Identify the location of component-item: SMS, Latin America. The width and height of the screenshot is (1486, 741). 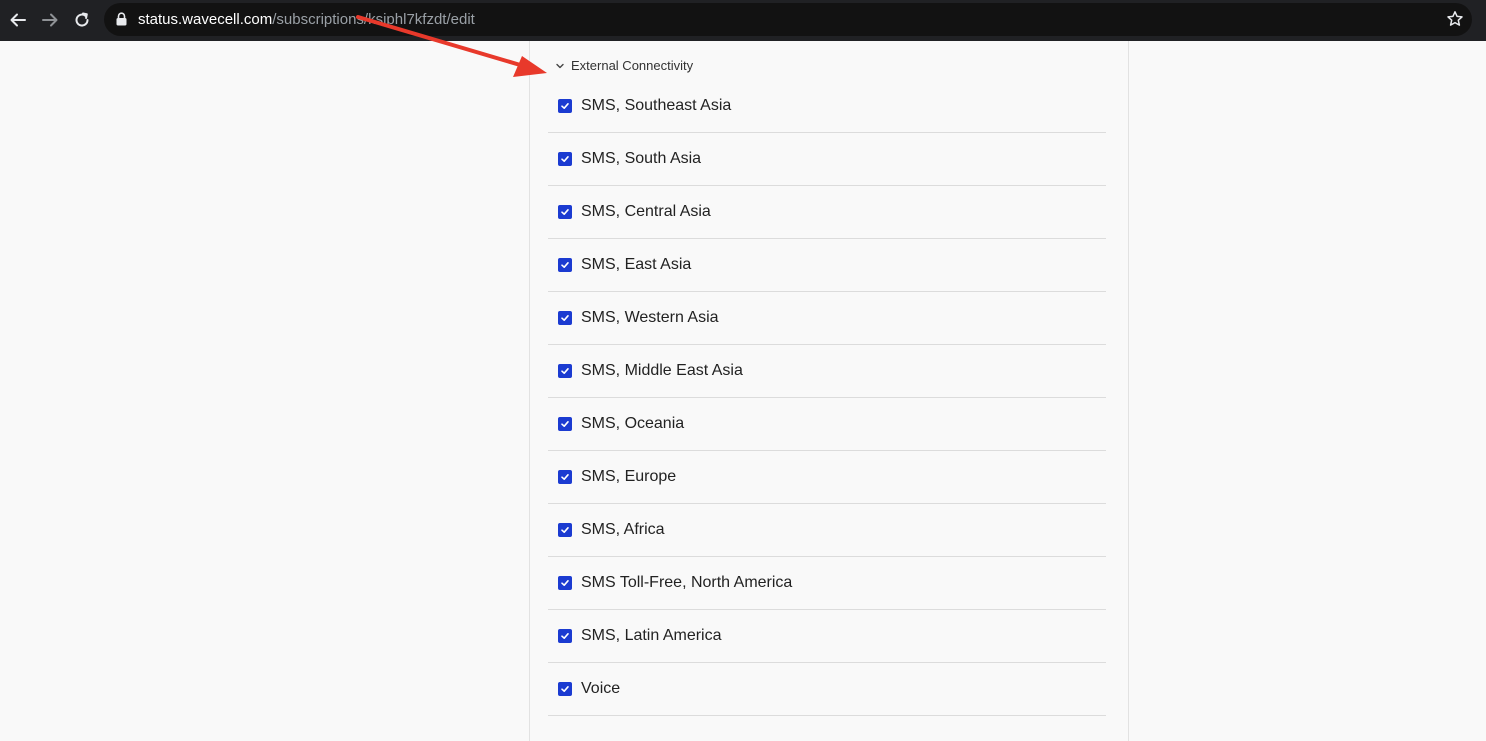
(827, 636).